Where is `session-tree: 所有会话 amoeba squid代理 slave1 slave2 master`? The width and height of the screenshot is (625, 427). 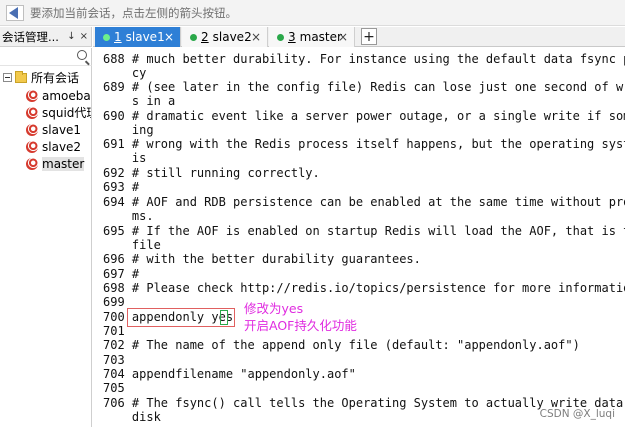 session-tree: 所有会话 amoeba squid代理 slave1 slave2 master is located at coordinates (46, 246).